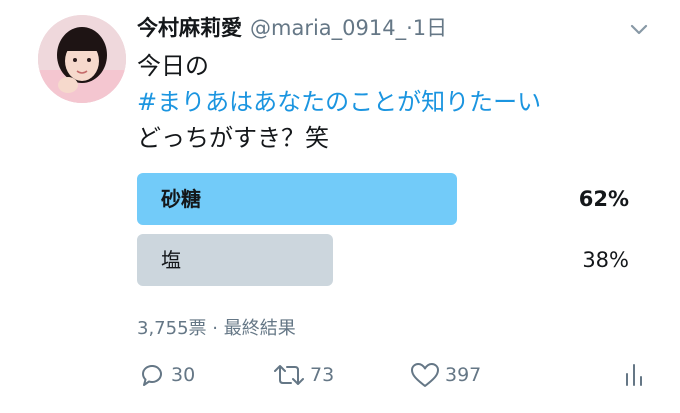 This screenshot has width=680, height=413. I want to click on hashtag-link: #まりあはあなたのことが知りたーい, so click(339, 102).